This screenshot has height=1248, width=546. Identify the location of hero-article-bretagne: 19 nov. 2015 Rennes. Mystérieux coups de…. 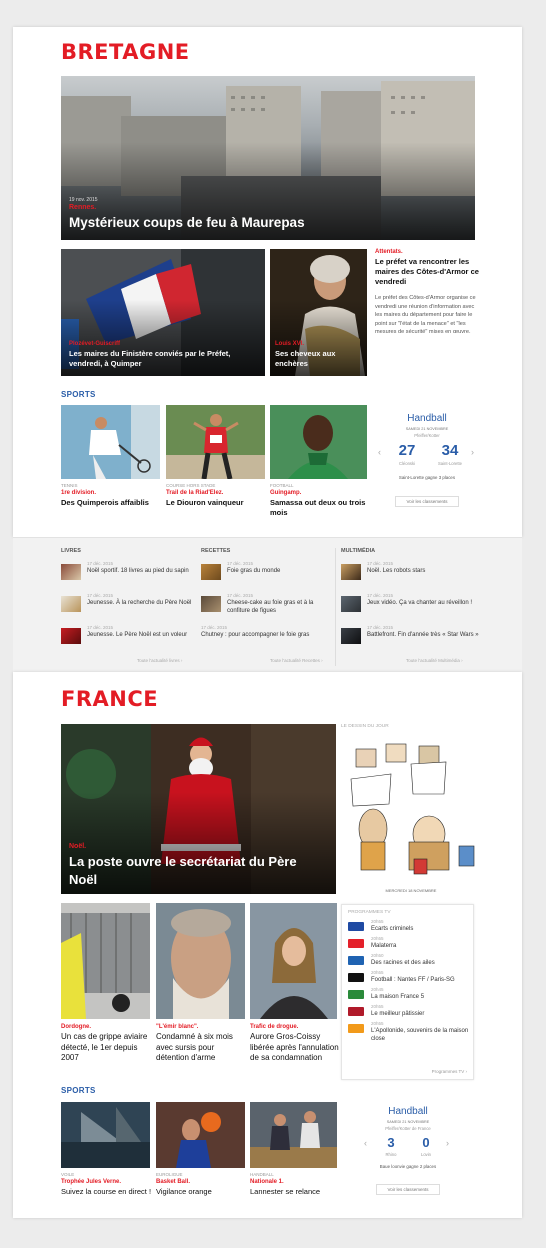
(268, 158).